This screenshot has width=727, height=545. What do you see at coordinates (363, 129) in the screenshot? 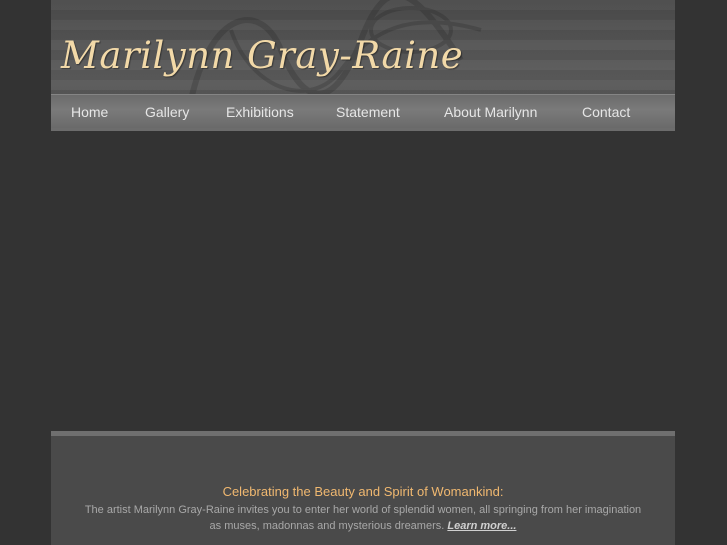
I see `header-divider` at bounding box center [363, 129].